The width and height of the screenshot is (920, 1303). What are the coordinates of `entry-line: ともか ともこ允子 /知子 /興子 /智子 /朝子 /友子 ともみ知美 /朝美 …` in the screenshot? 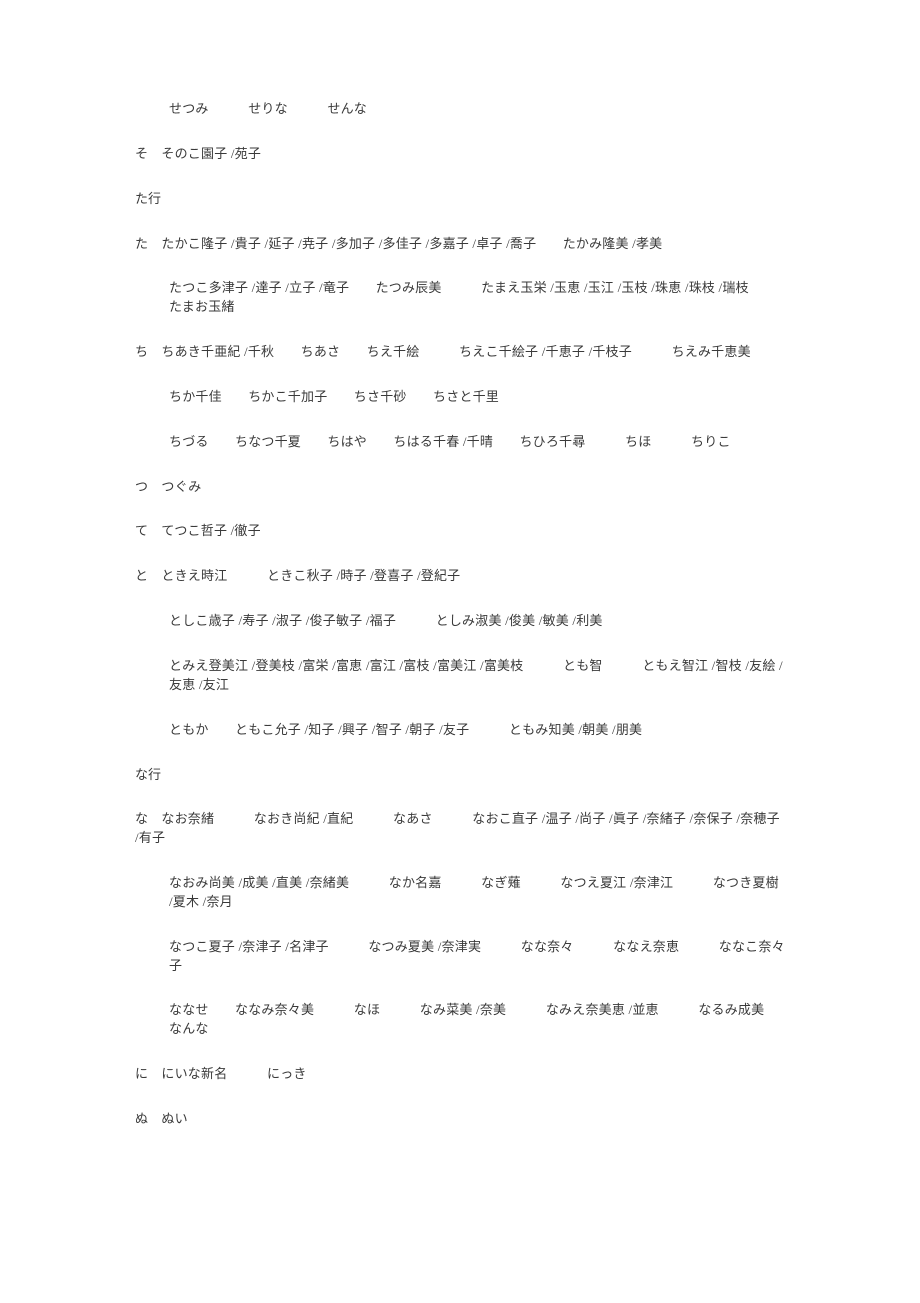 It's located at (406, 729).